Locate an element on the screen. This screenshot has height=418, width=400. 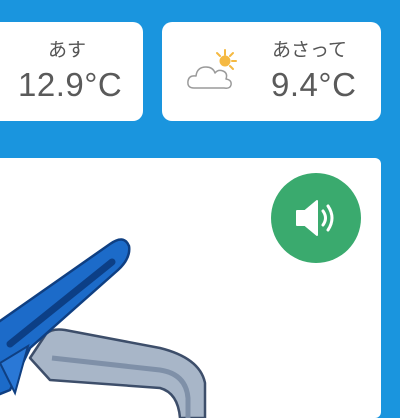
speaker-volume-icon is located at coordinates (315, 218).